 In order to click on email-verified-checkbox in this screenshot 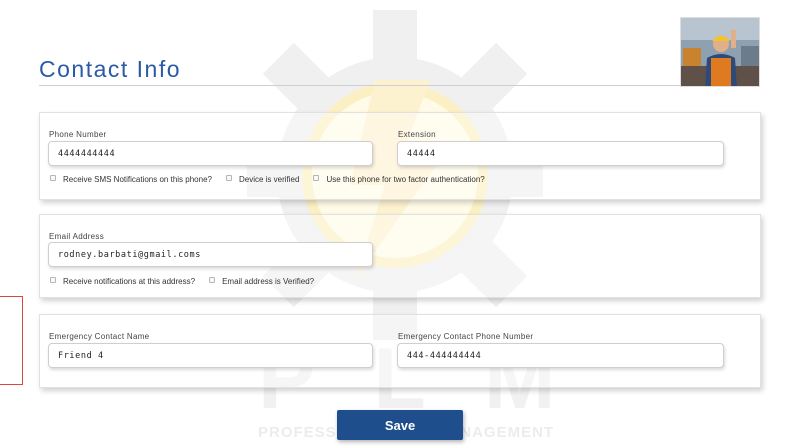, I will do `click(212, 279)`.